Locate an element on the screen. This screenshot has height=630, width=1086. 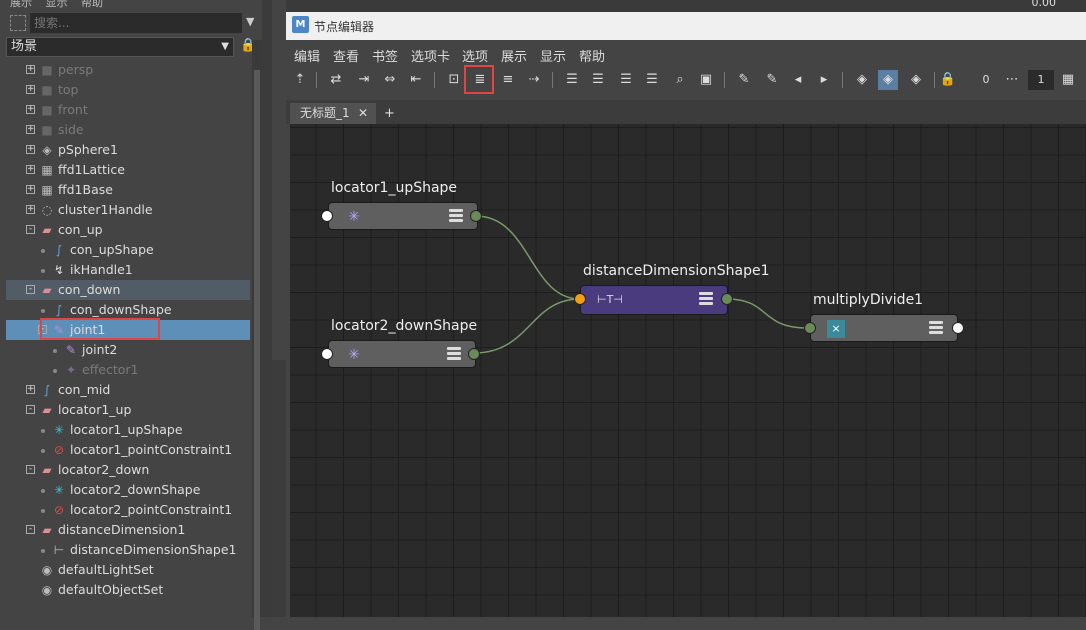
more-icon: ▦ is located at coordinates (1068, 80).